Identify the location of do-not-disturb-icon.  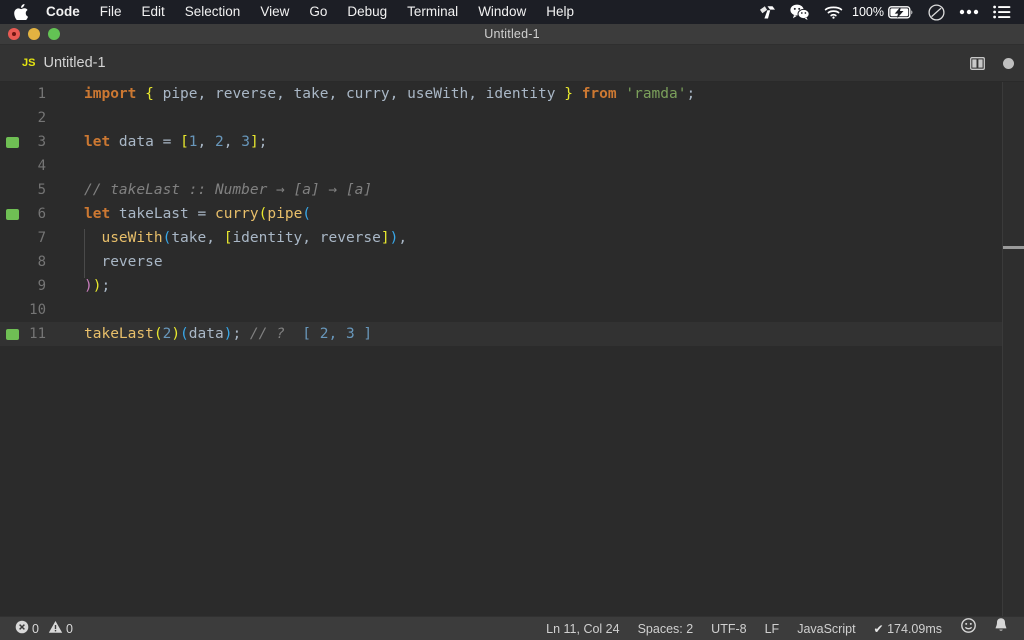
(936, 12).